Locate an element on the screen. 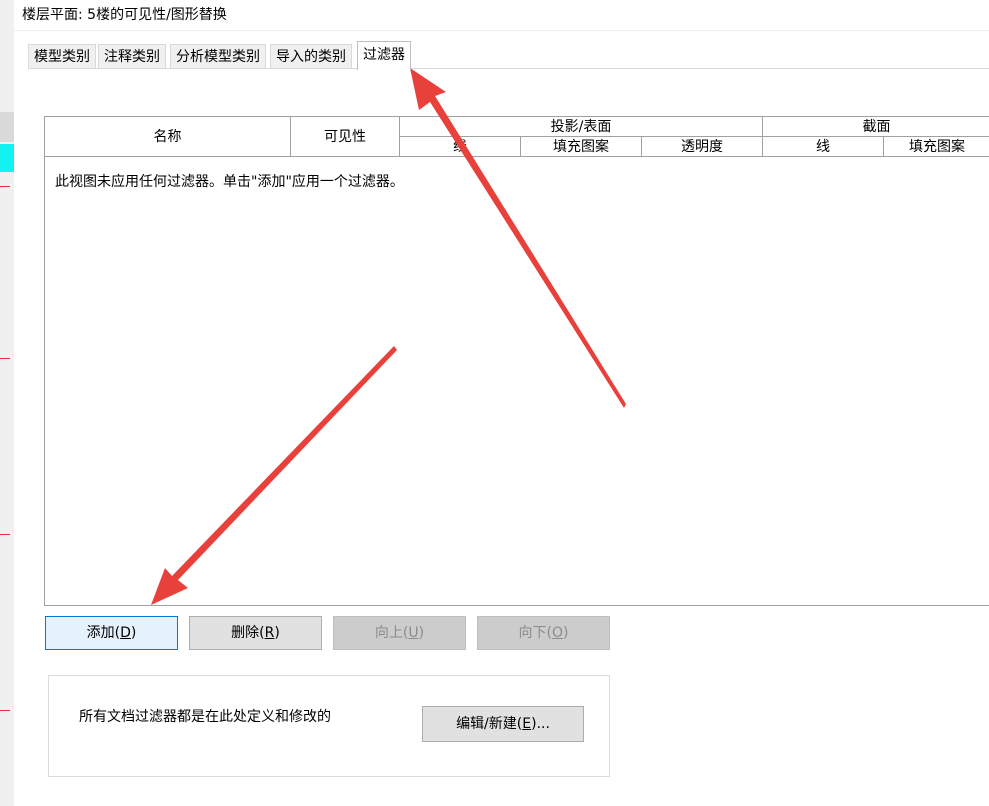  tab-analytical-model-categories: 分析模型类别 is located at coordinates (218, 56).